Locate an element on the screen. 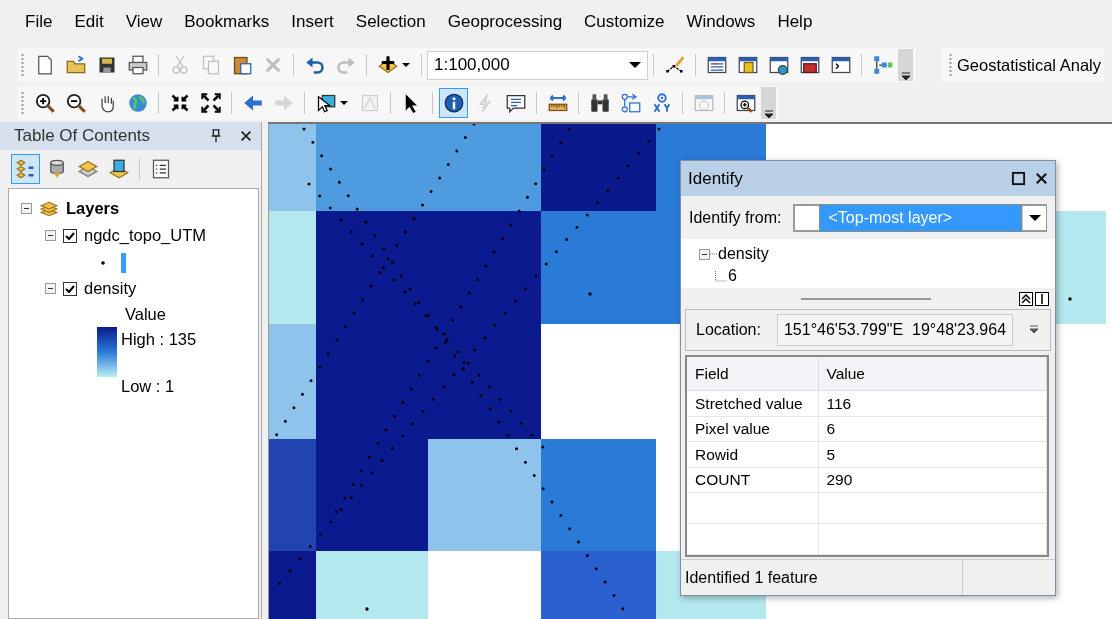 Image resolution: width=1112 pixels, height=619 pixels. scale-dropdown: 1:100,000 is located at coordinates (537, 65).